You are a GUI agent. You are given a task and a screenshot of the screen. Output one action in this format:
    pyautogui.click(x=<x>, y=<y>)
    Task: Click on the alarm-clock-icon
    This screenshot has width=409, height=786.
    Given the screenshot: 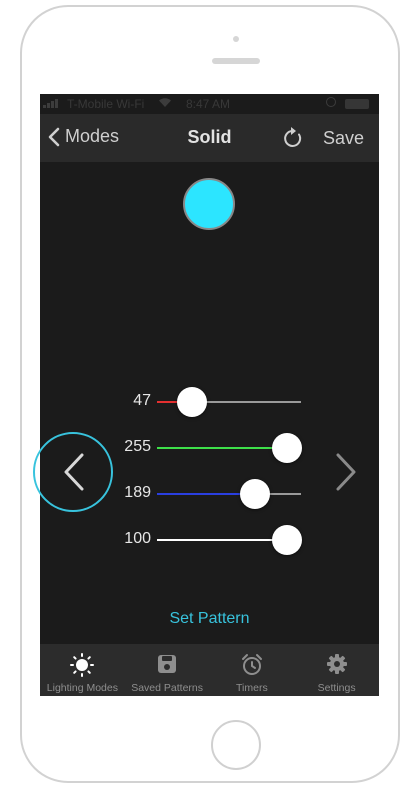 What is the action you would take?
    pyautogui.click(x=252, y=667)
    